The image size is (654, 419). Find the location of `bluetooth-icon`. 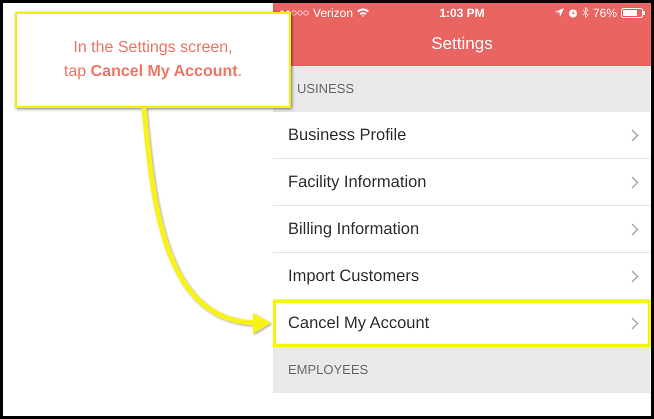

bluetooth-icon is located at coordinates (585, 12).